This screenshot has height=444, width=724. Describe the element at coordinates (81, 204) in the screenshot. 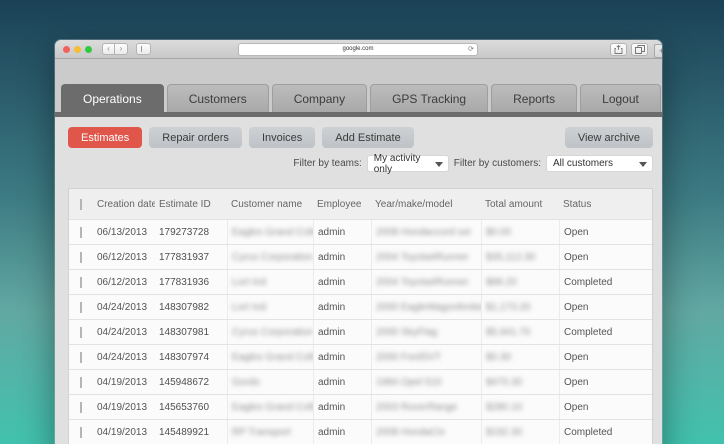

I see `select-all-checkbox` at that location.